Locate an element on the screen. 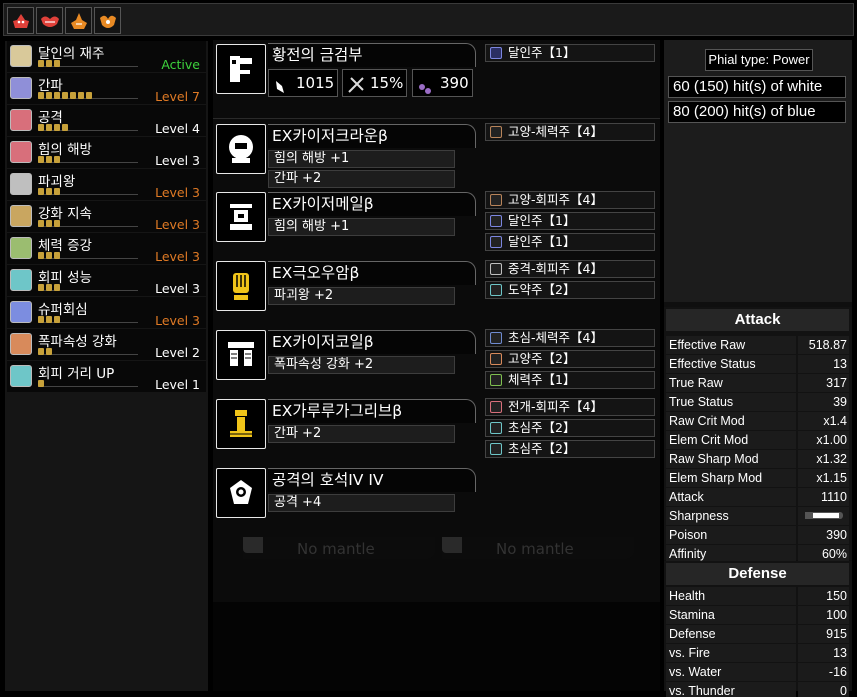 This screenshot has width=857, height=697. stat-value: 13 is located at coordinates (823, 653).